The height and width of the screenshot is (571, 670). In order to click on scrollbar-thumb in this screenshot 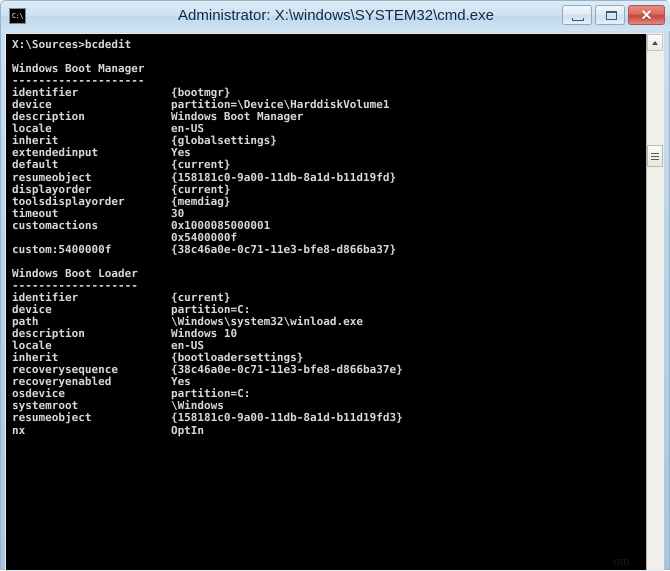, I will do `click(655, 156)`.